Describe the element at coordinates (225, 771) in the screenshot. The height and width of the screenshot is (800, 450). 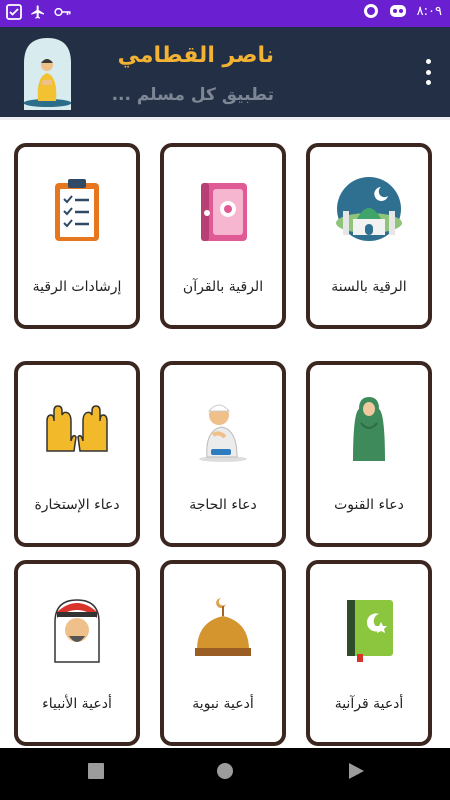
I see `circle-icon` at that location.